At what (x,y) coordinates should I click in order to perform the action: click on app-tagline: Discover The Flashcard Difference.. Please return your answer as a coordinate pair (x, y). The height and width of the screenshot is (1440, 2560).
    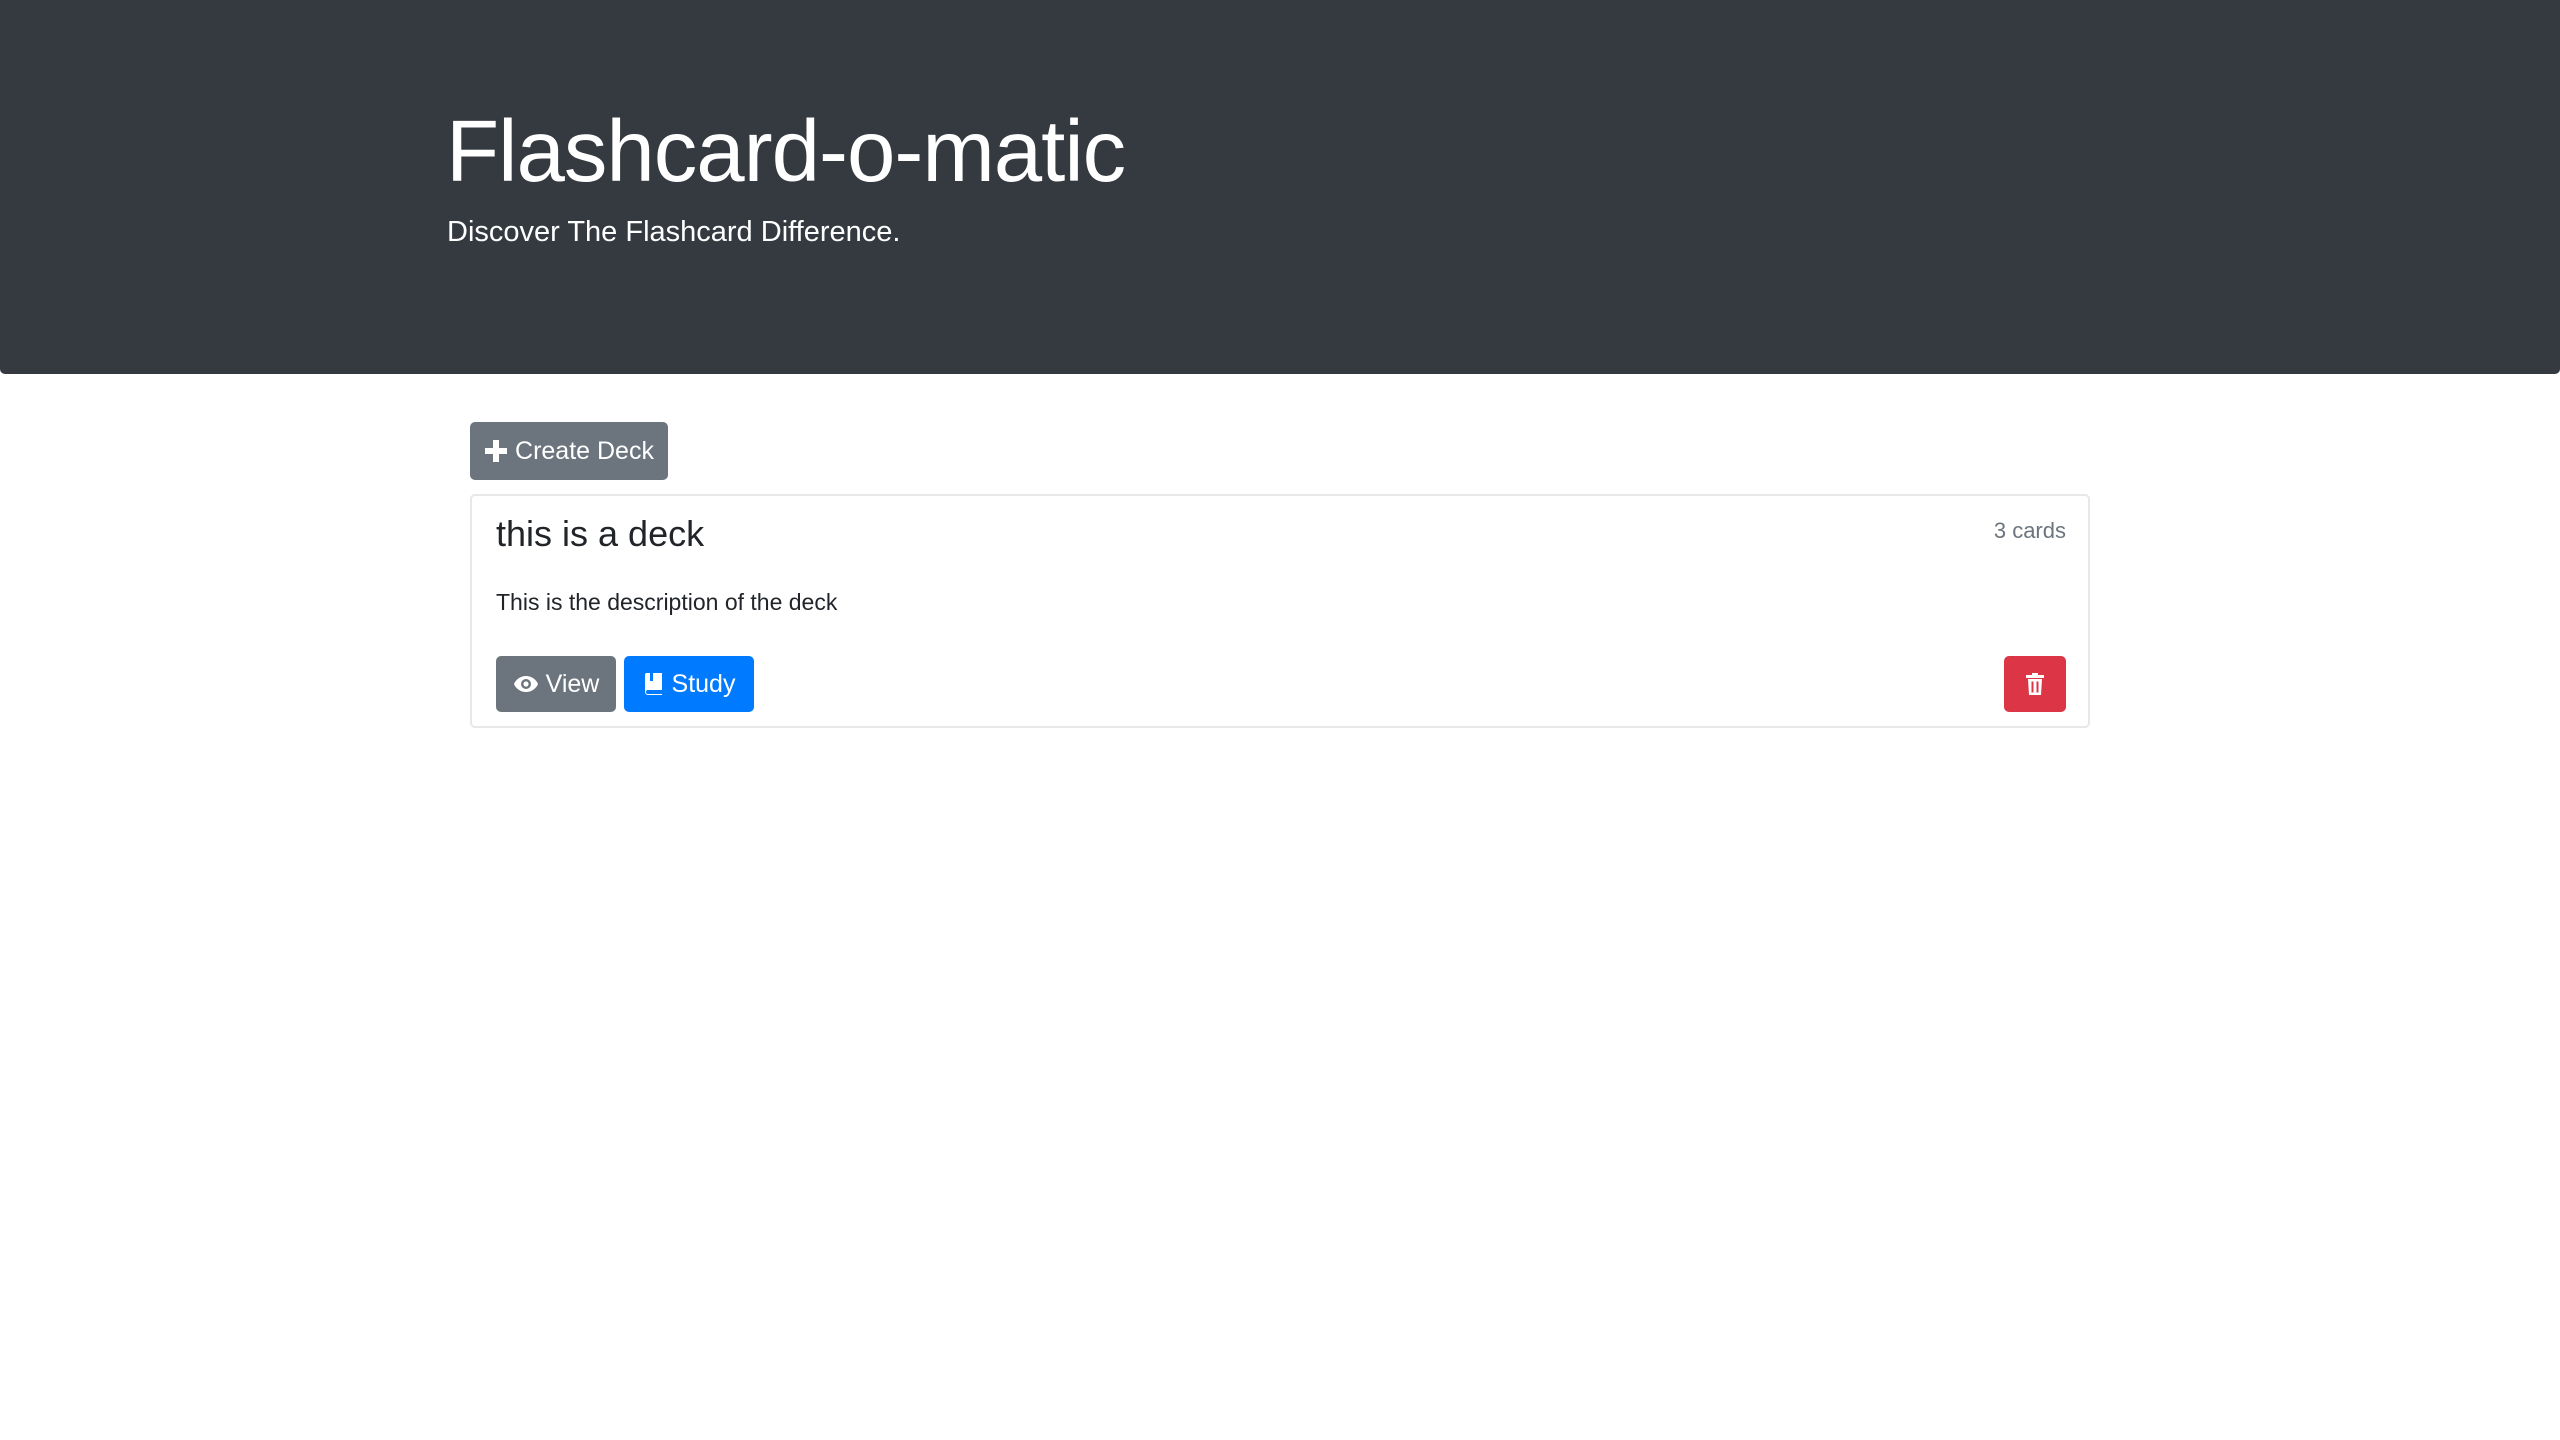
    Looking at the image, I should click on (674, 232).